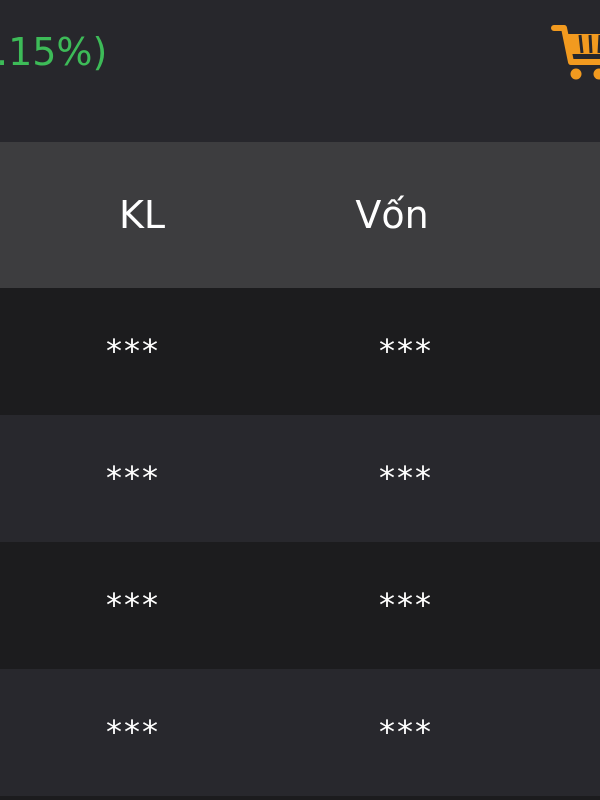  I want to click on cart-button, so click(575, 50).